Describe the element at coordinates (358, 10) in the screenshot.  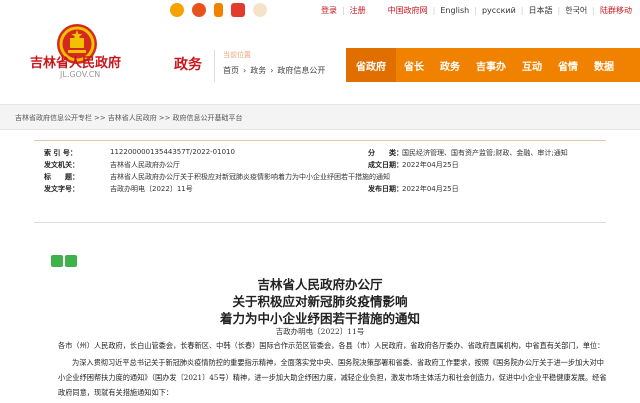
I see `register-link: 注册` at that location.